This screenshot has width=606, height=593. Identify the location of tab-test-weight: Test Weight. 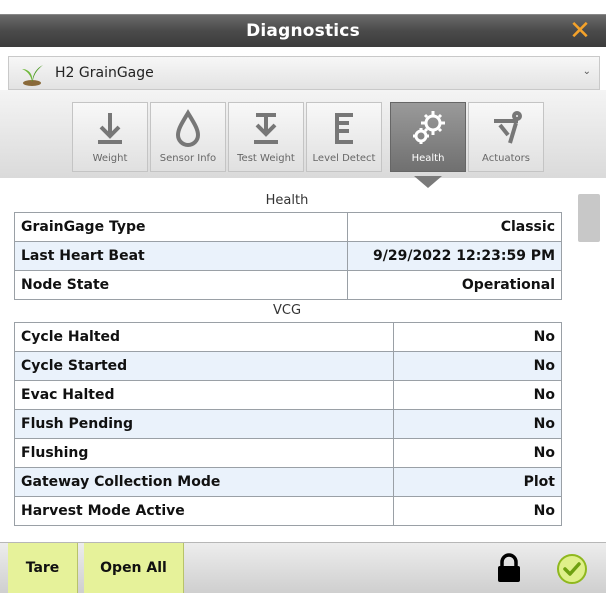
(266, 137).